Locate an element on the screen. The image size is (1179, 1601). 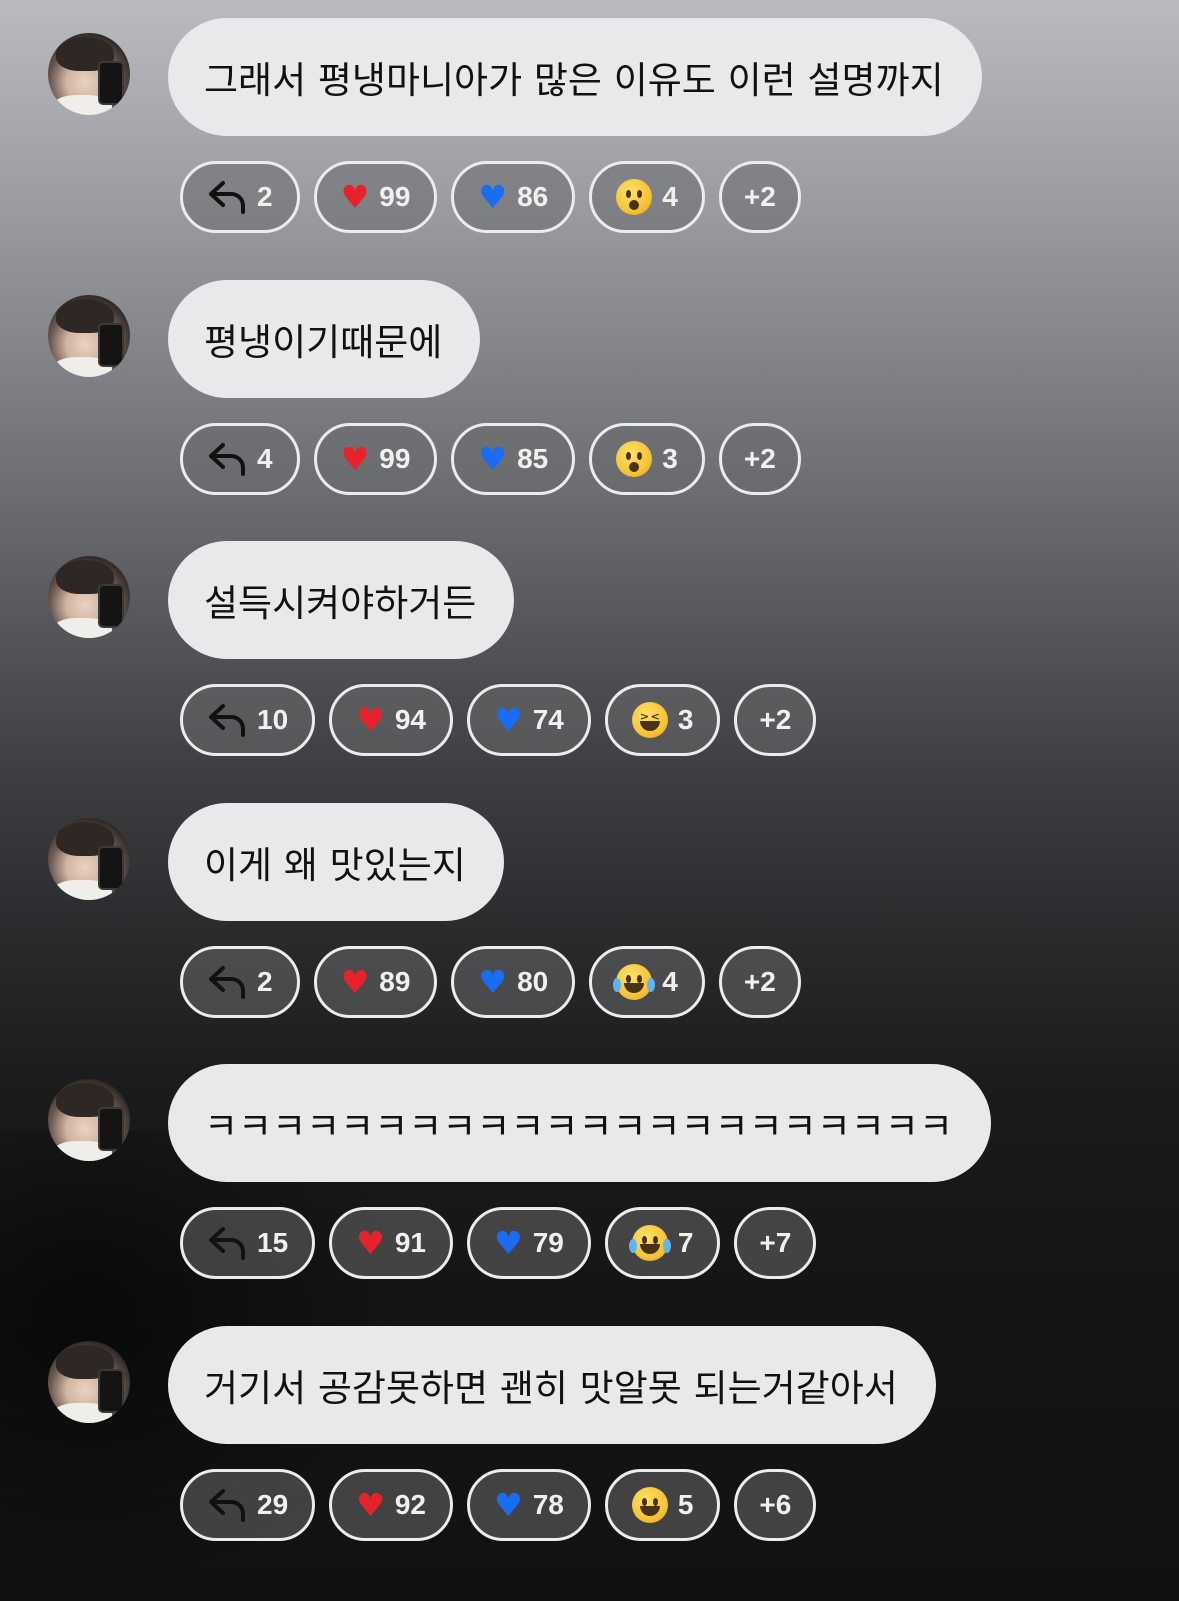
reaction-tears-of-joy-face-button: 7 is located at coordinates (662, 1243).